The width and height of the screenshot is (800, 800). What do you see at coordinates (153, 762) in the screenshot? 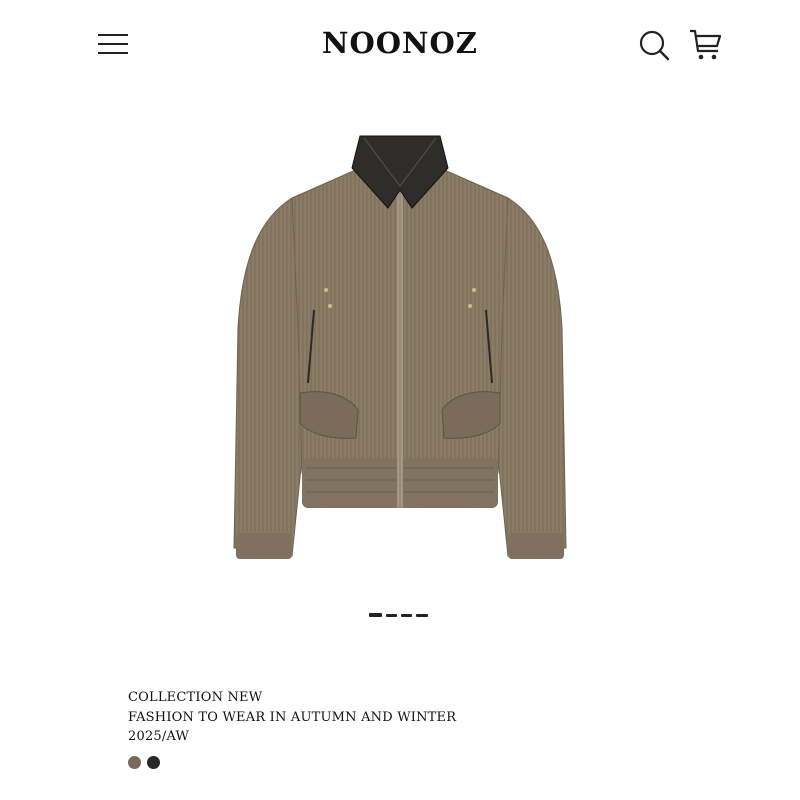
I see `color-swatch-black` at bounding box center [153, 762].